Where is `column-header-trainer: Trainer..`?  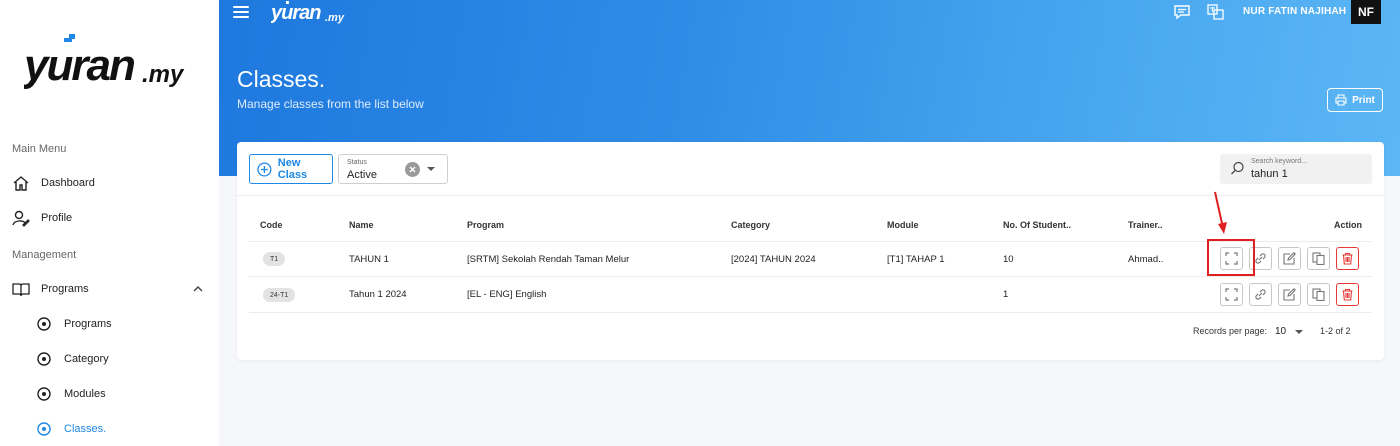
column-header-trainer: Trainer.. is located at coordinates (1145, 225).